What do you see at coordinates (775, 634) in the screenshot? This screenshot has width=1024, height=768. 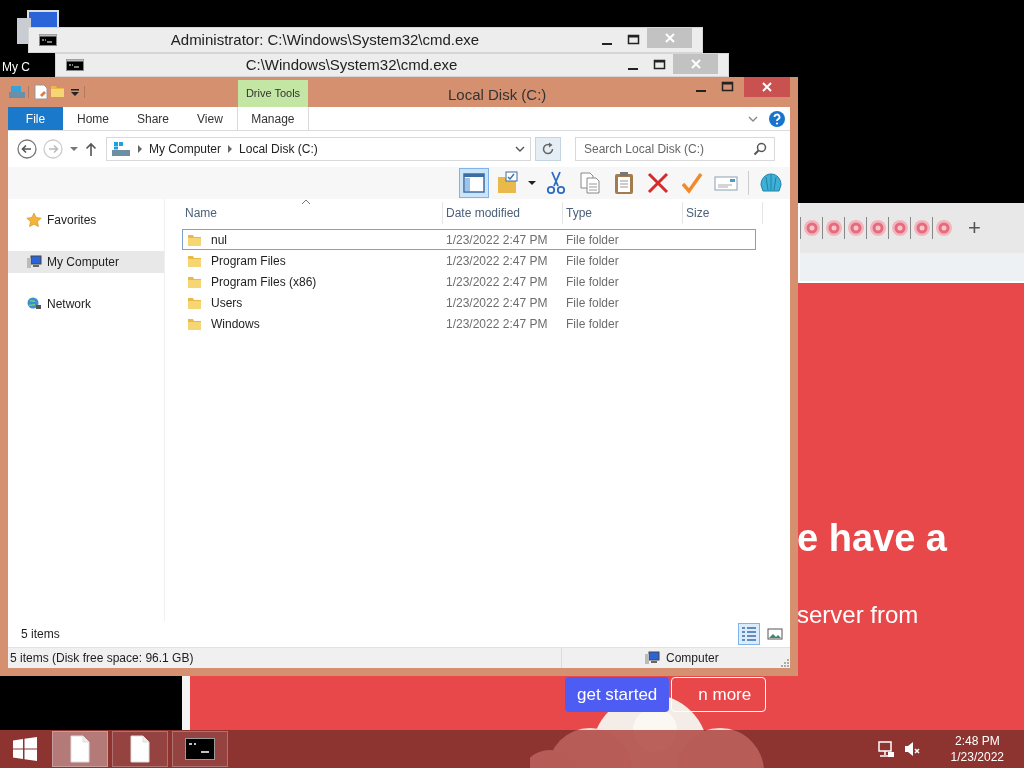 I see `image-icon` at bounding box center [775, 634].